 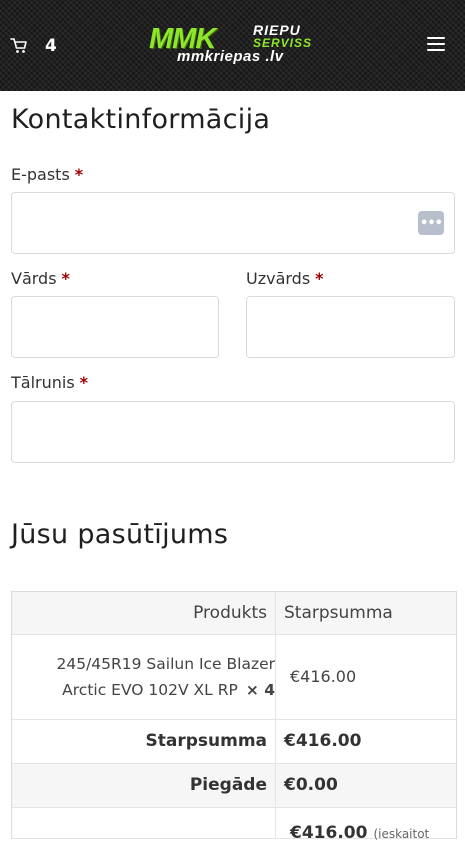 I want to click on total-cell: €416.00 (ieskaitot, so click(x=366, y=825).